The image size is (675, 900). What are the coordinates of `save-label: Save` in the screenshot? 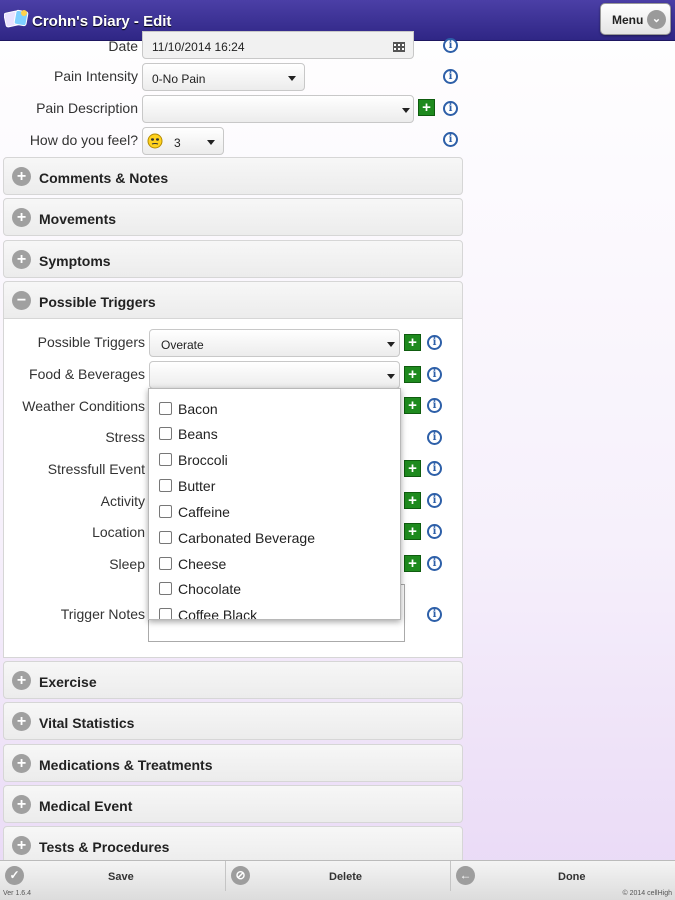 It's located at (121, 877).